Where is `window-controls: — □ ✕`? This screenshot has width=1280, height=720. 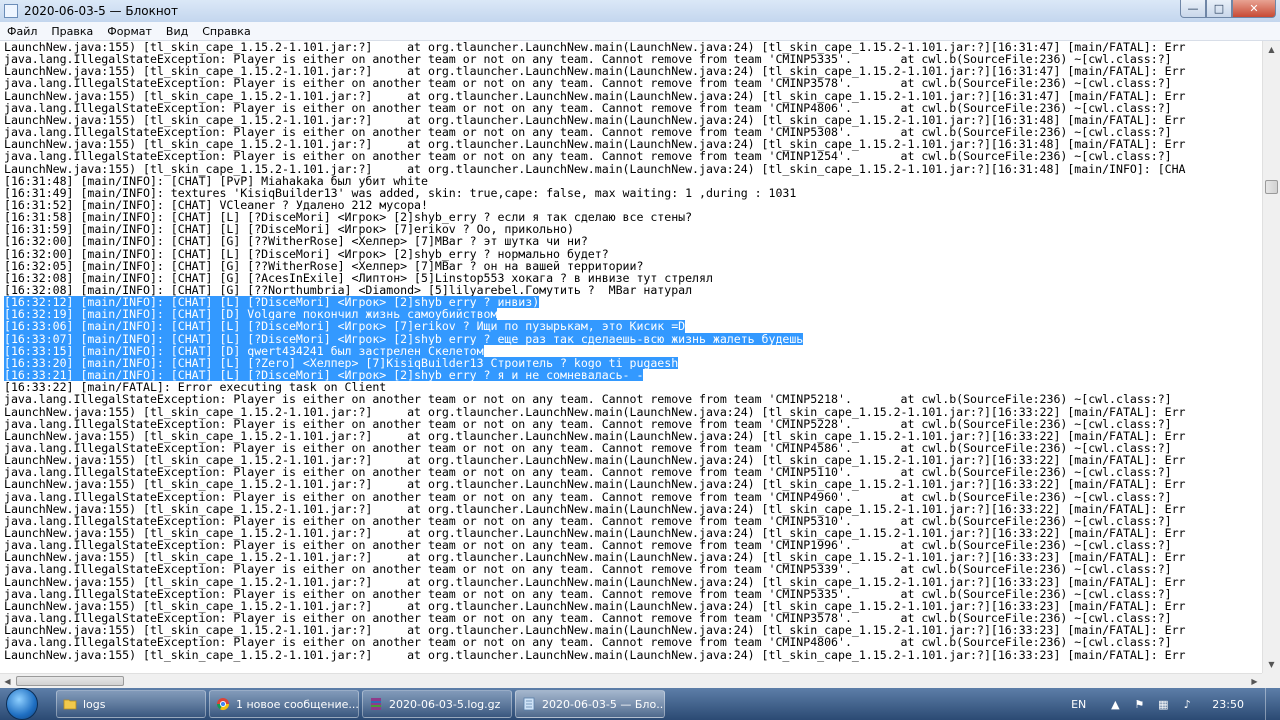
window-controls: — □ ✕ is located at coordinates (1228, 9).